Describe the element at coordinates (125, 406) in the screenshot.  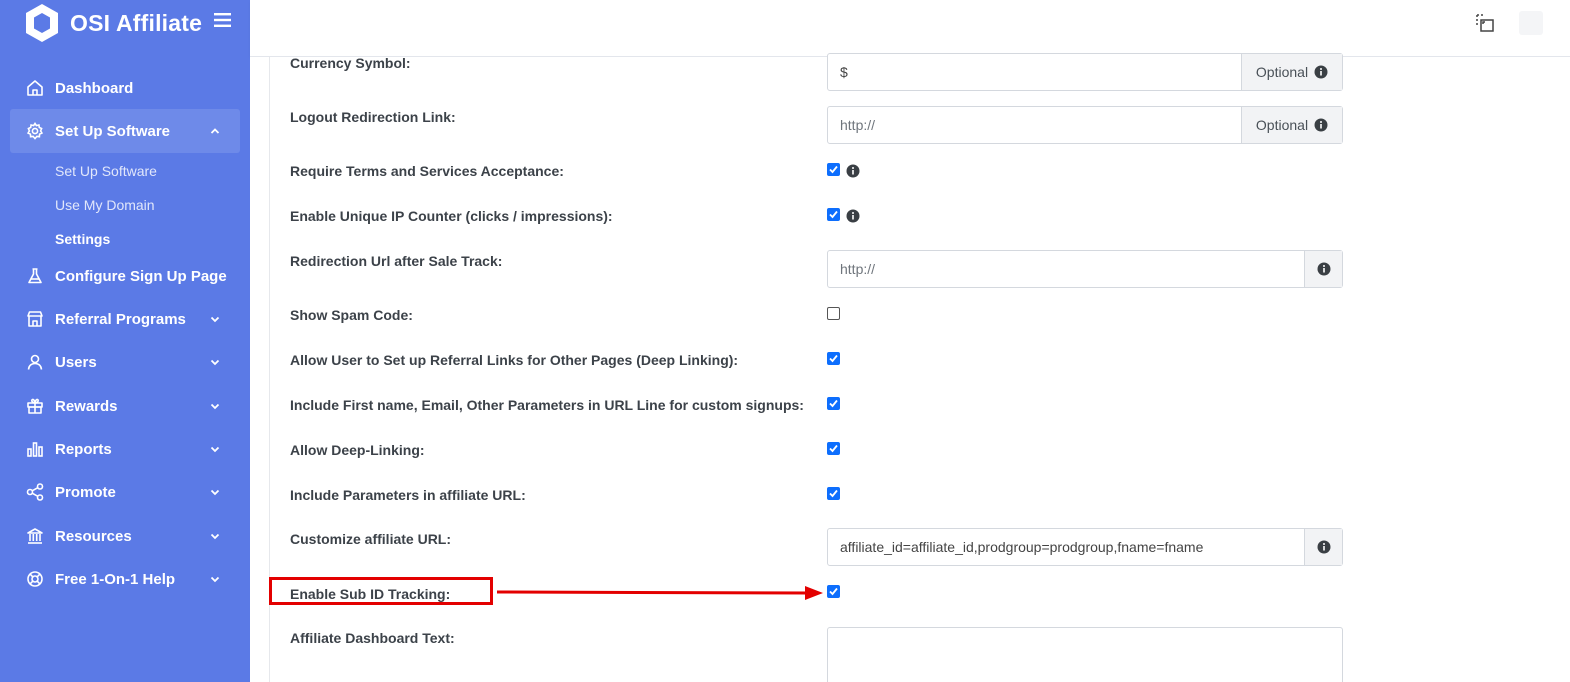
I see `sidebar-item-rewards: Rewards` at that location.